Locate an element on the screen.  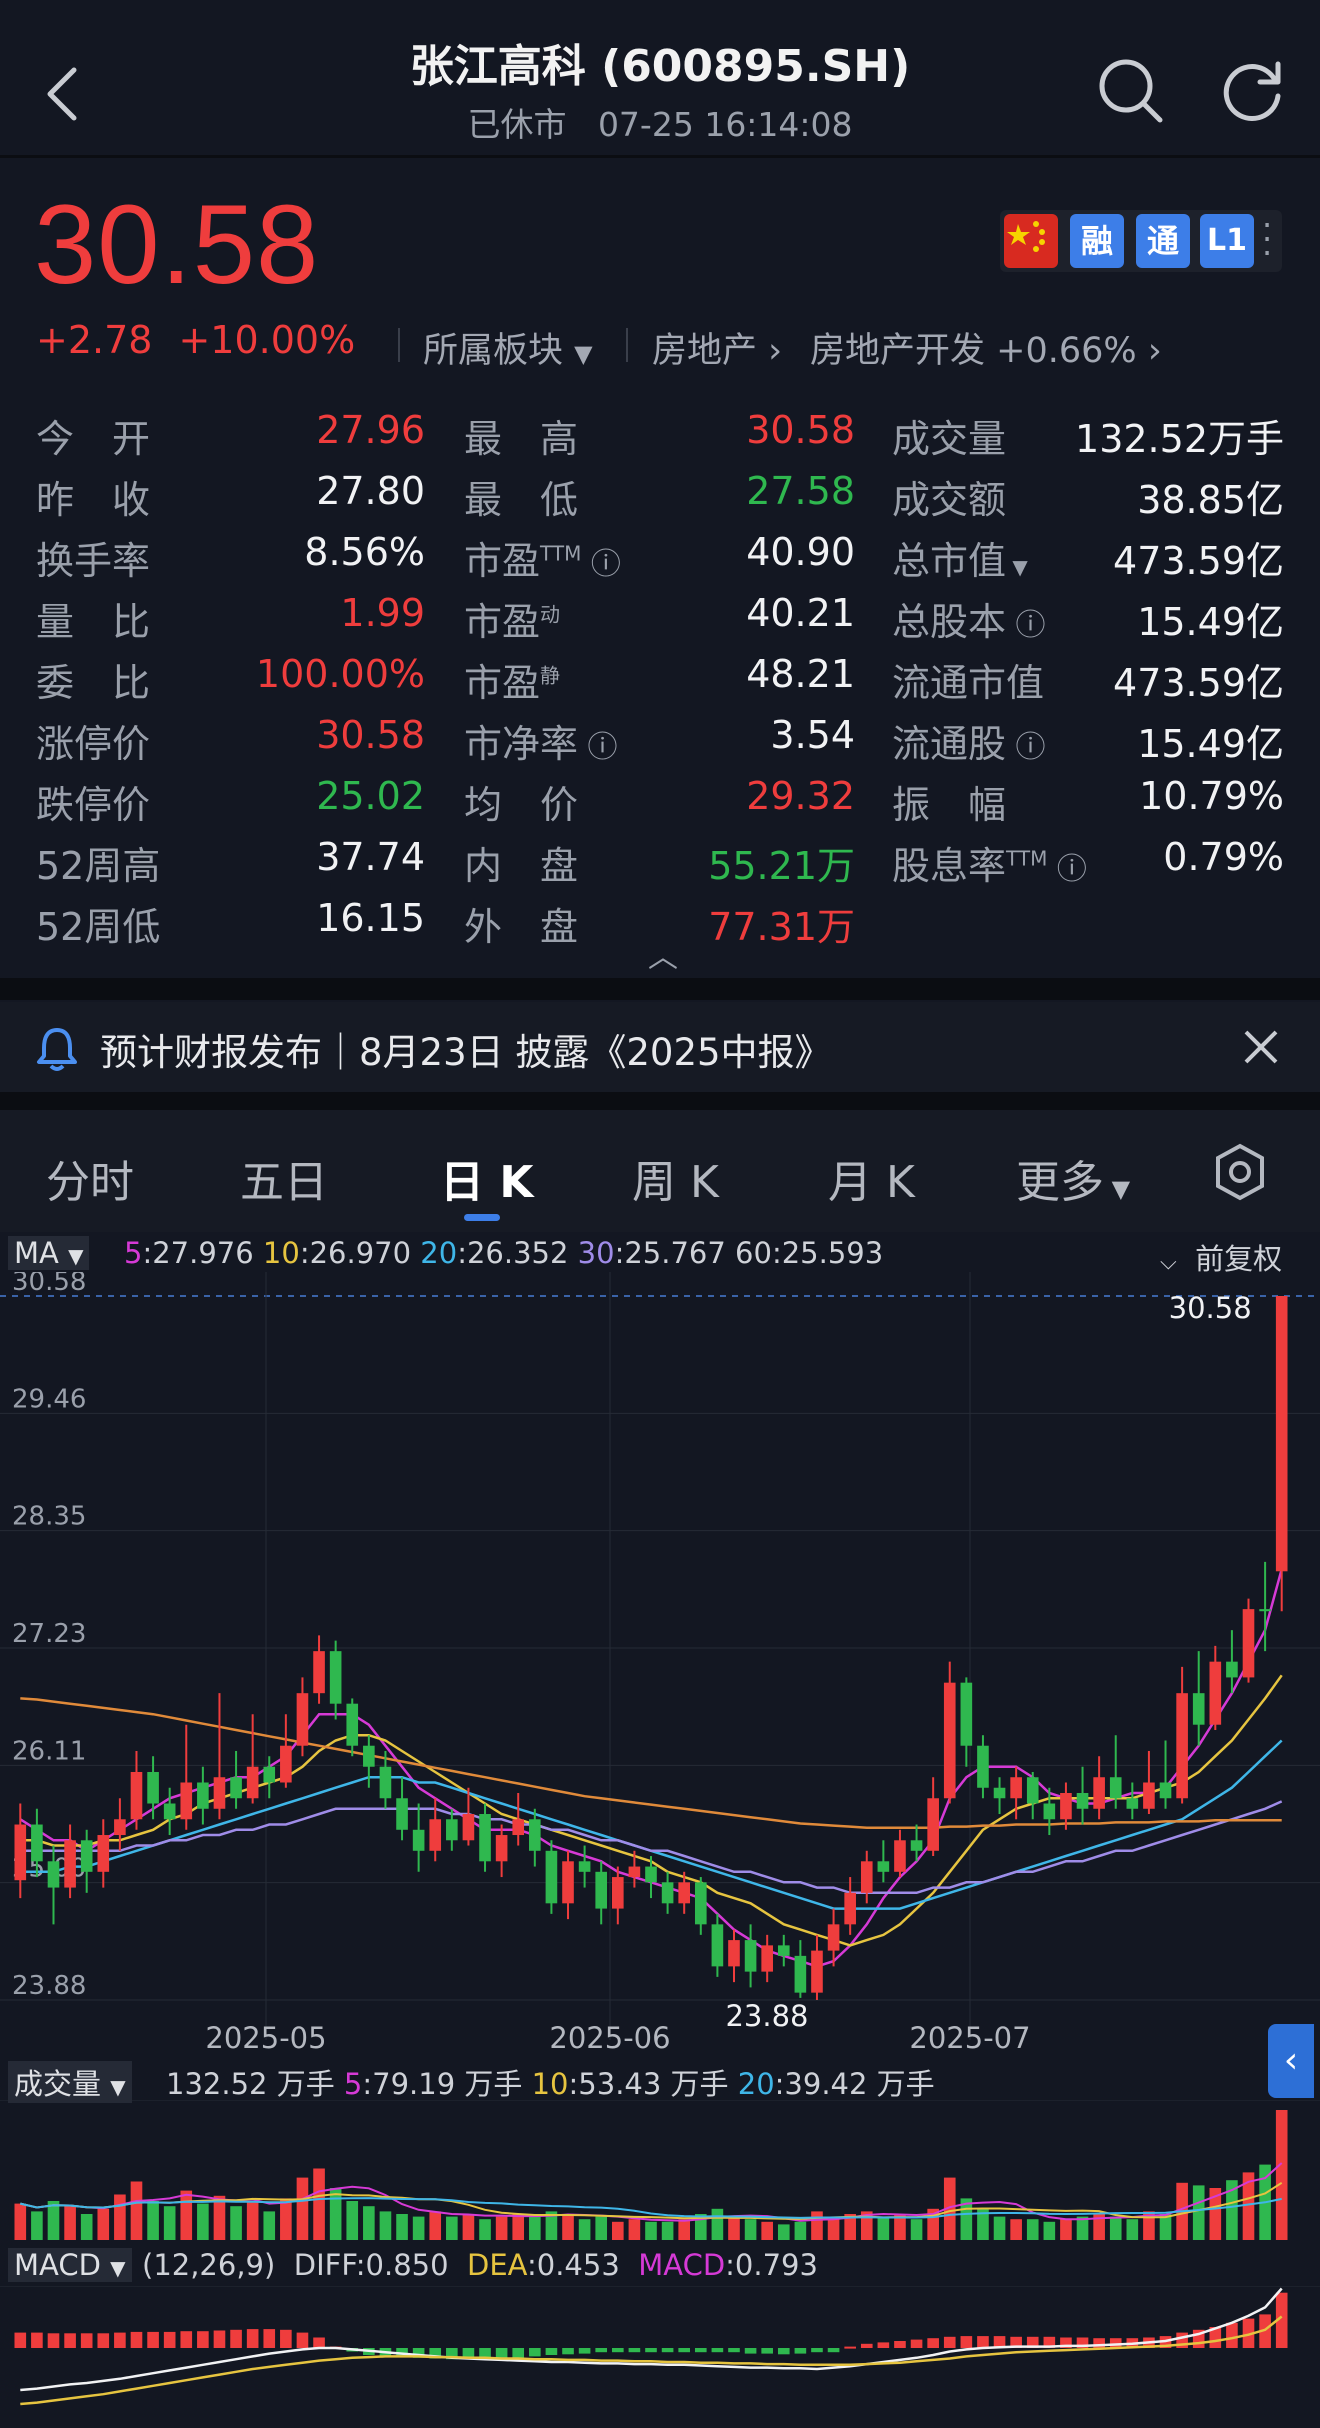
legend-value: :79.19 万手 is located at coordinates (447, 2084).